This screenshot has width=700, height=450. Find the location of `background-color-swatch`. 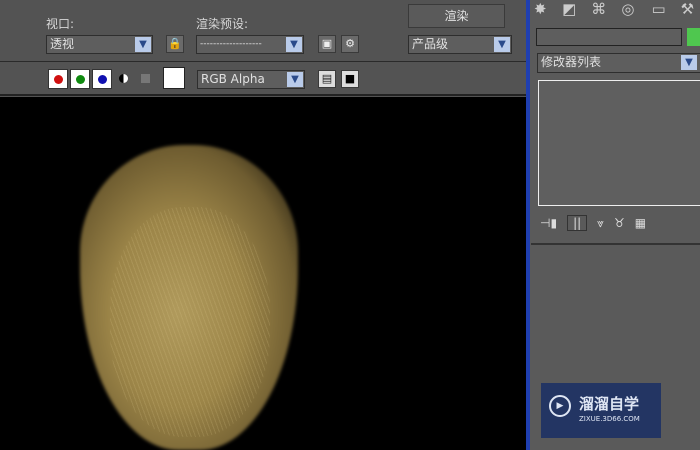

background-color-swatch is located at coordinates (174, 78).